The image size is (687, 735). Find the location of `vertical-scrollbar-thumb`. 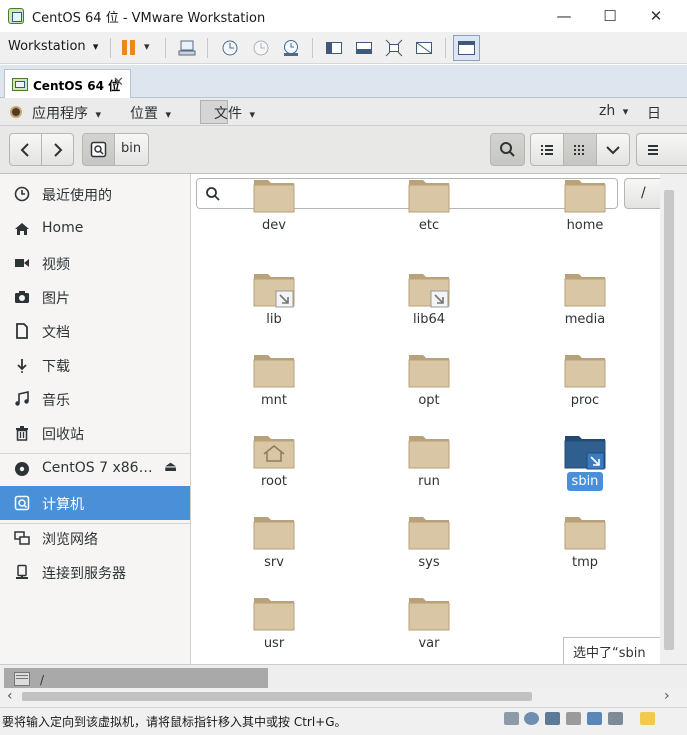

vertical-scrollbar-thumb is located at coordinates (669, 420).